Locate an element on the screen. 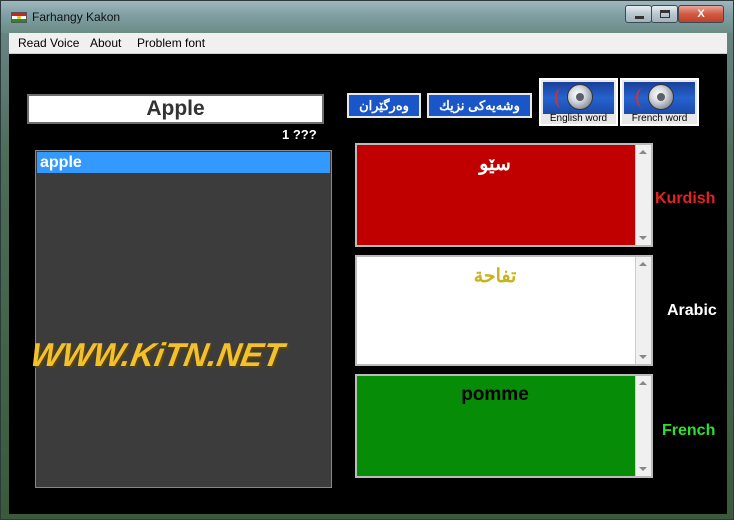  kurdish-translation-box: سێو is located at coordinates (504, 195).